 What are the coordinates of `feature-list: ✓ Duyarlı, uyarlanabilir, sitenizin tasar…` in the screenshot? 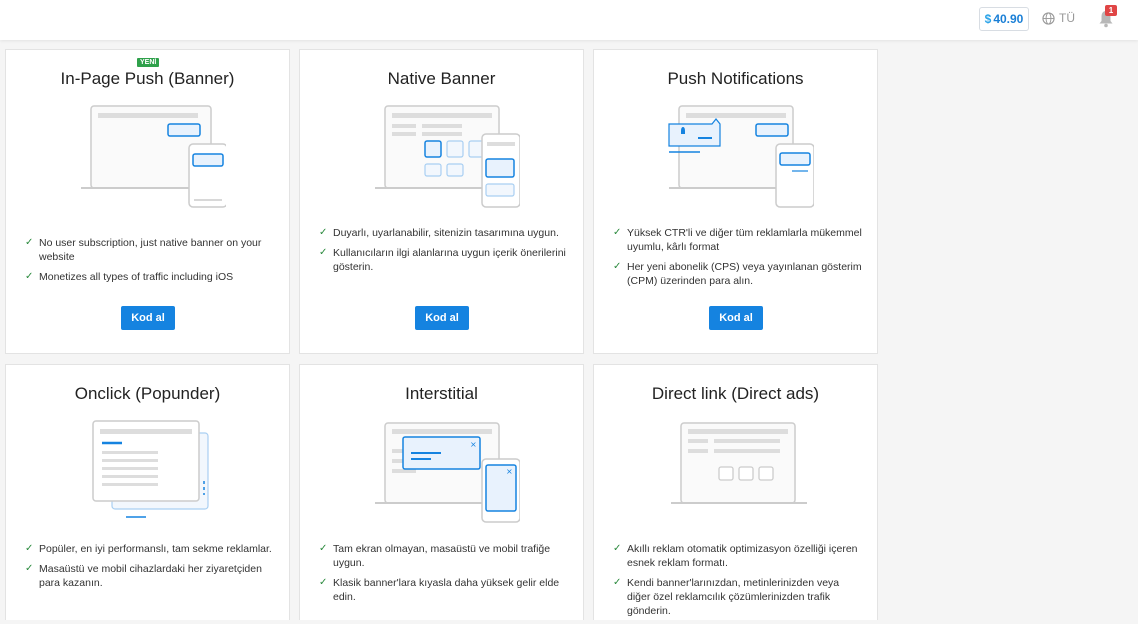 It's located at (444, 253).